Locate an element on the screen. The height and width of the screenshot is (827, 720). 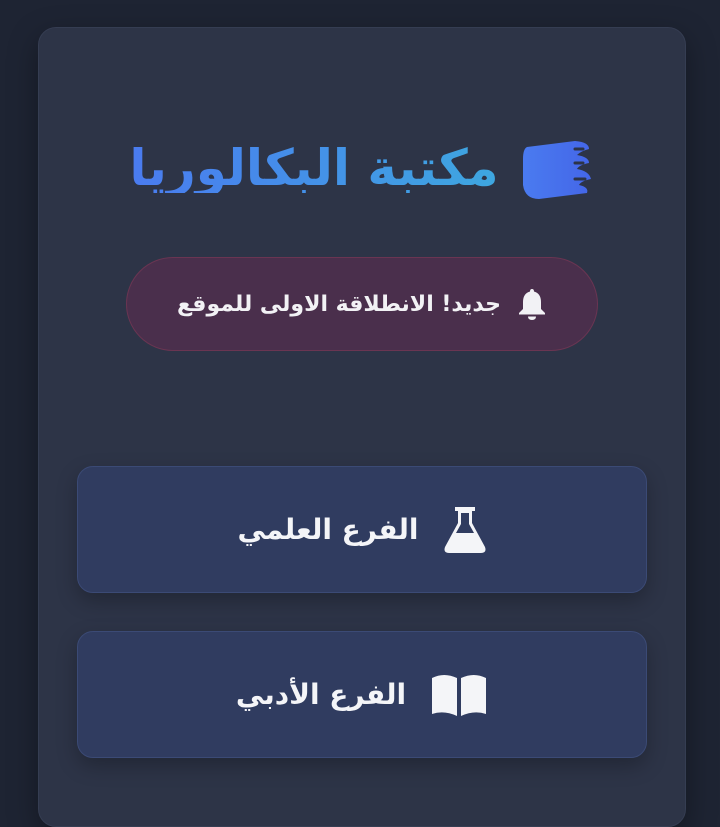
literary-branch-label: الفرع الأدبي is located at coordinates (321, 694).